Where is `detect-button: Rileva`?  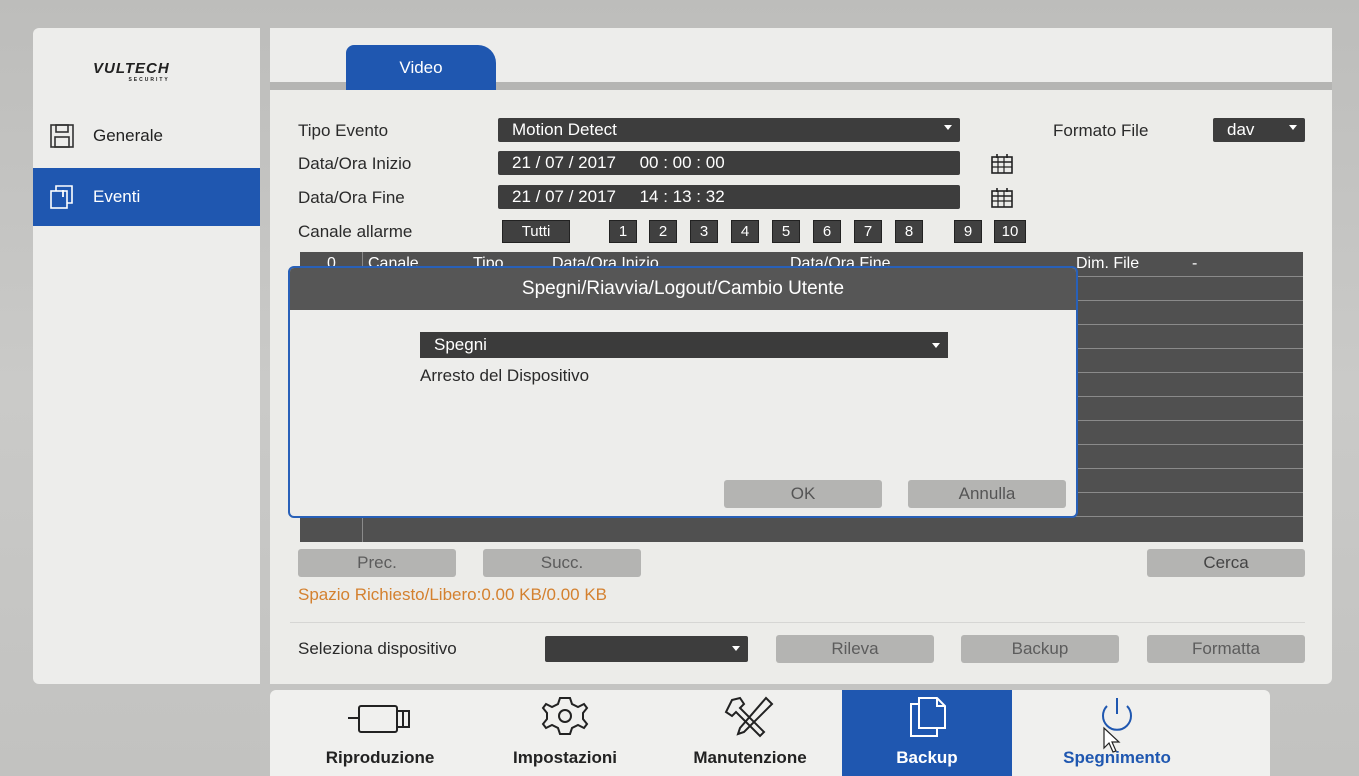
detect-button: Rileva is located at coordinates (855, 649).